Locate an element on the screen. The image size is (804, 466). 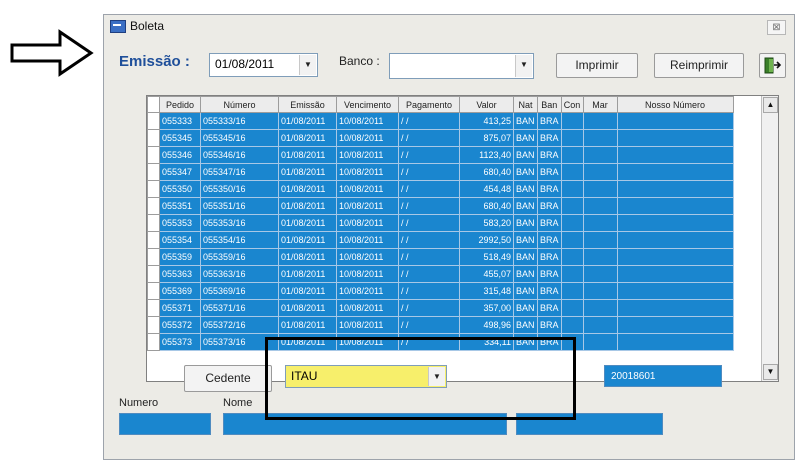
highlight-box is located at coordinates (420, 378).